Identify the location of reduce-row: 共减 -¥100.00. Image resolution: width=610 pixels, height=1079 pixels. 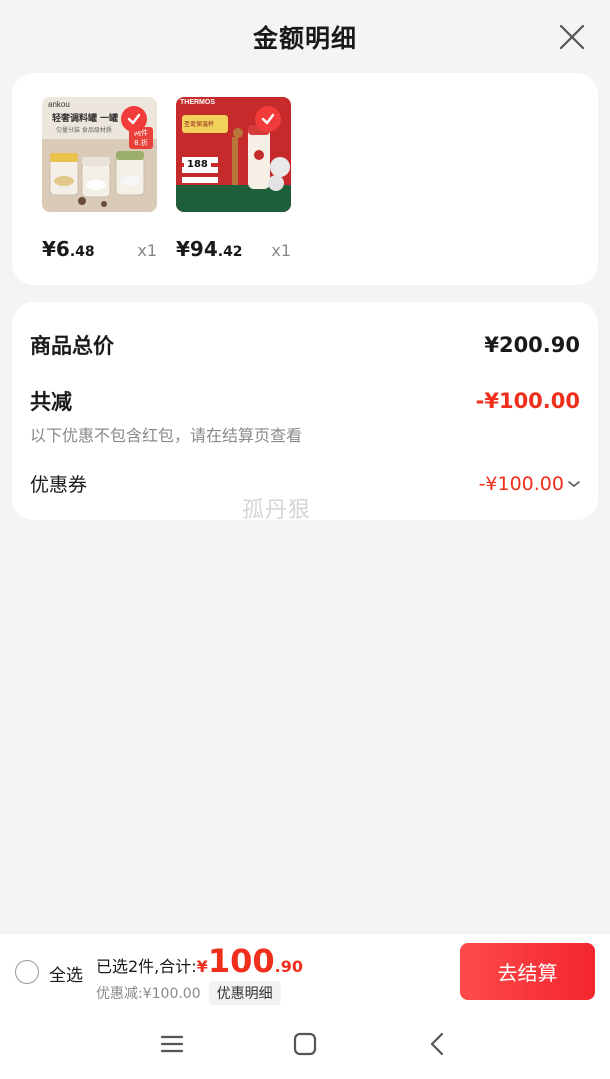
(305, 401).